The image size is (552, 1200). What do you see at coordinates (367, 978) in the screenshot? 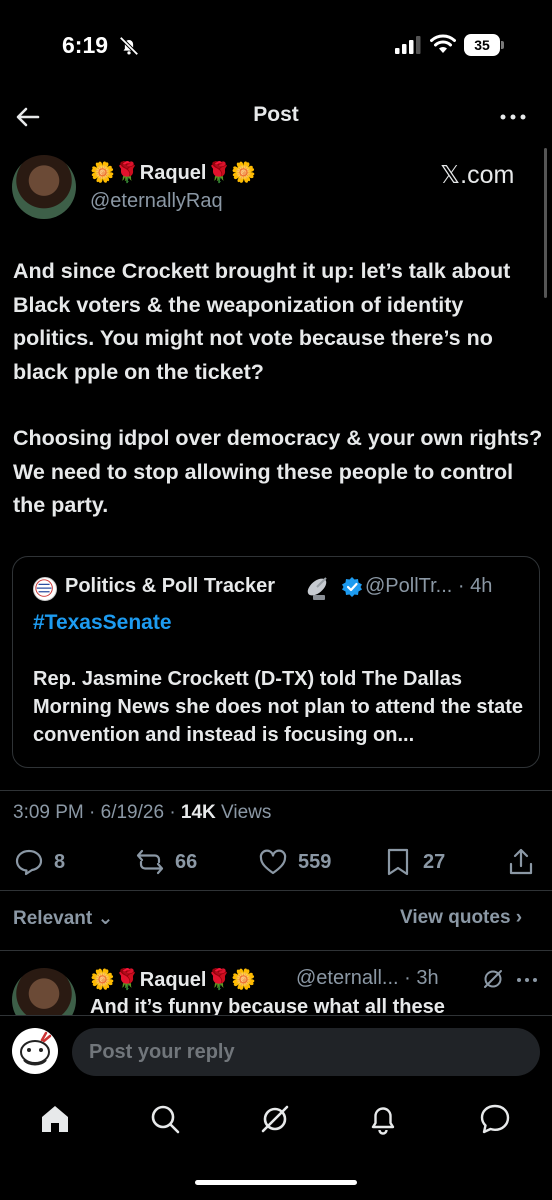
I see `reply-author-handle: @eternall... · 3h` at bounding box center [367, 978].